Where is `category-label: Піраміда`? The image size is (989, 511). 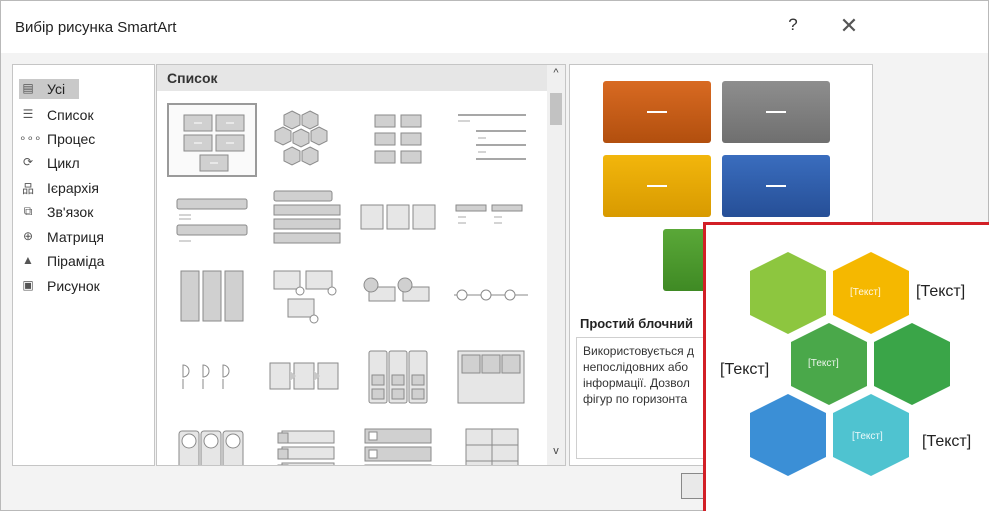 category-label: Піраміда is located at coordinates (76, 261).